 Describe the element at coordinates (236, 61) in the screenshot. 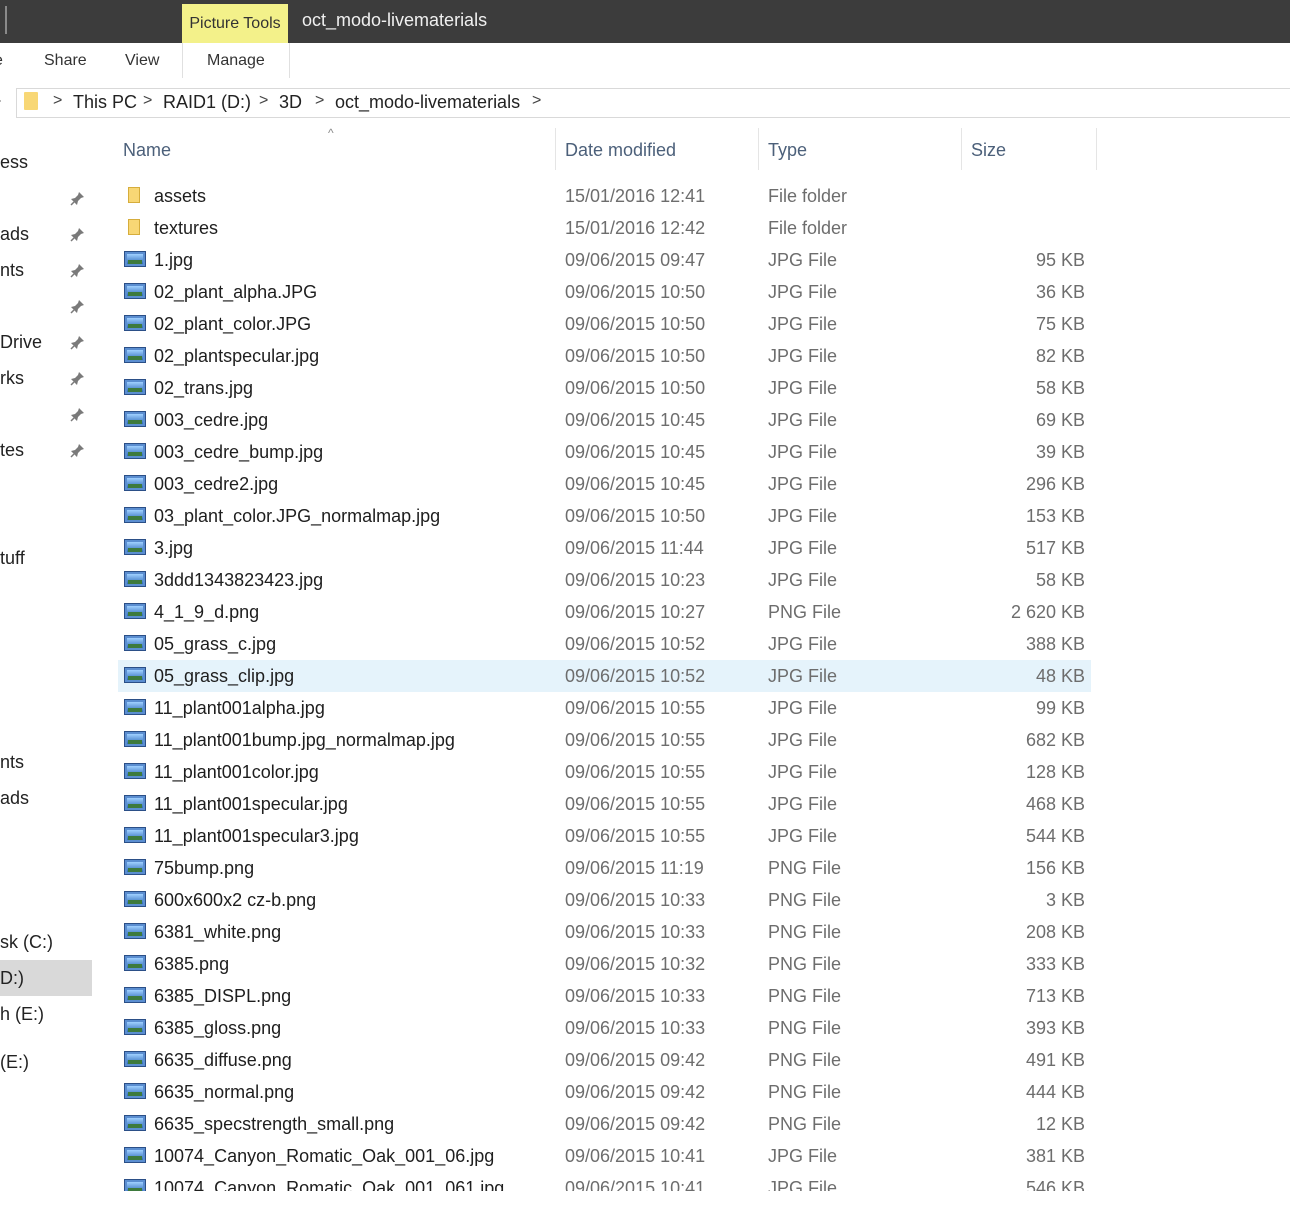

I see `tab-manage: Manage` at that location.